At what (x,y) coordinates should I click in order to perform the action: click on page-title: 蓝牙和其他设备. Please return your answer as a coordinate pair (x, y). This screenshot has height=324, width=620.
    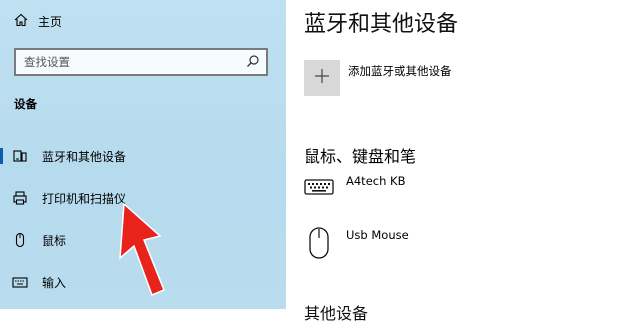
    Looking at the image, I should click on (381, 24).